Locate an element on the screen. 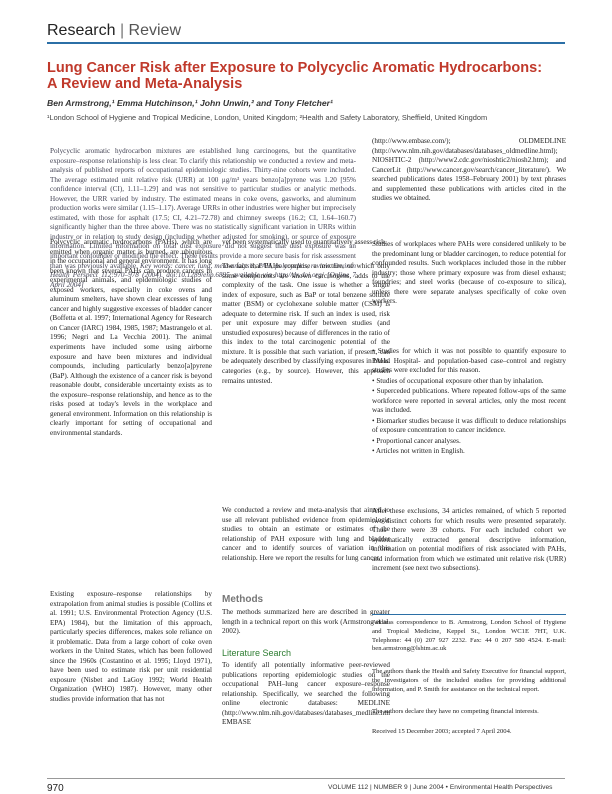  masthead: Research | Review is located at coordinates (114, 31).